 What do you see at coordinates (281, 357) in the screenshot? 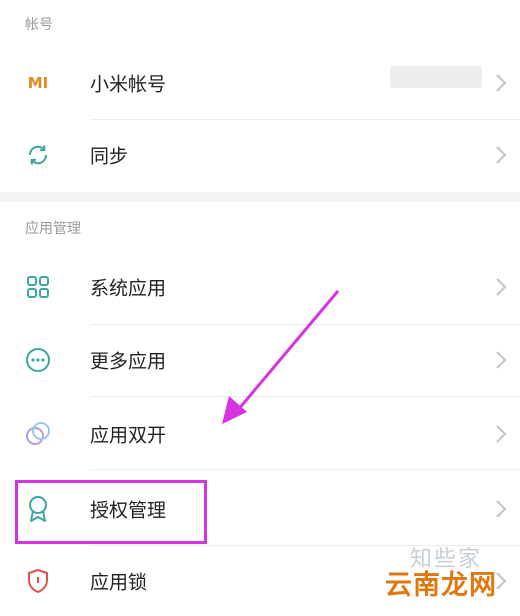
I see `annotation-arrow` at bounding box center [281, 357].